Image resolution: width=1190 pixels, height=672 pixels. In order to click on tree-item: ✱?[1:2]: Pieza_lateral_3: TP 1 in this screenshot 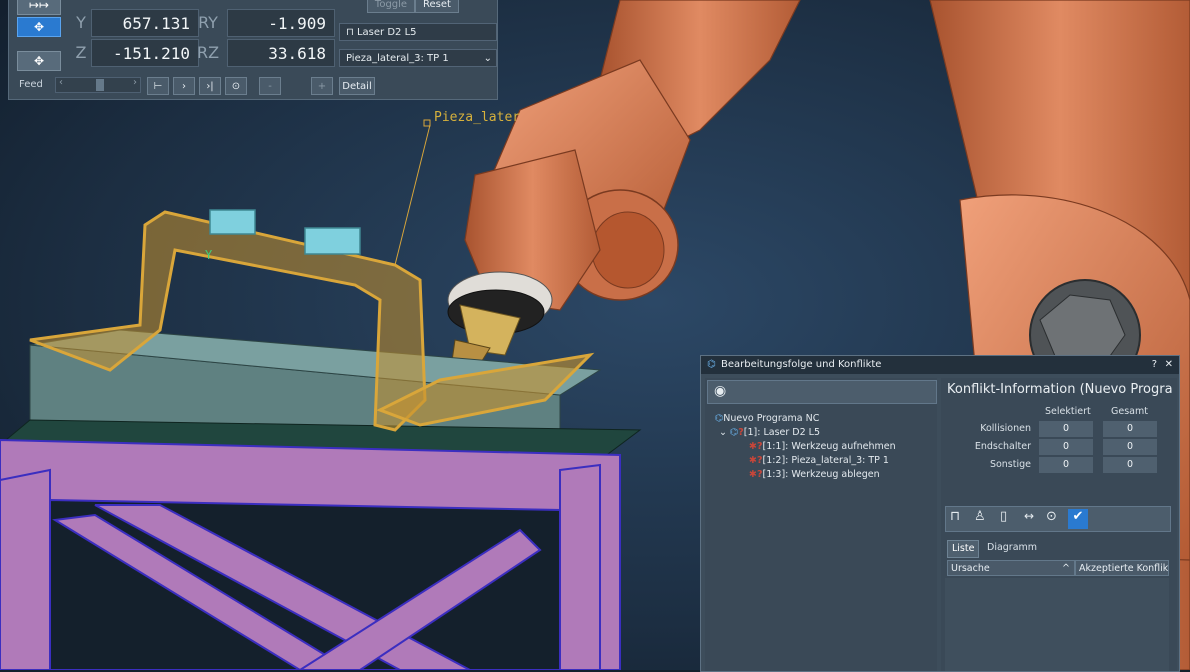, I will do `click(819, 460)`.